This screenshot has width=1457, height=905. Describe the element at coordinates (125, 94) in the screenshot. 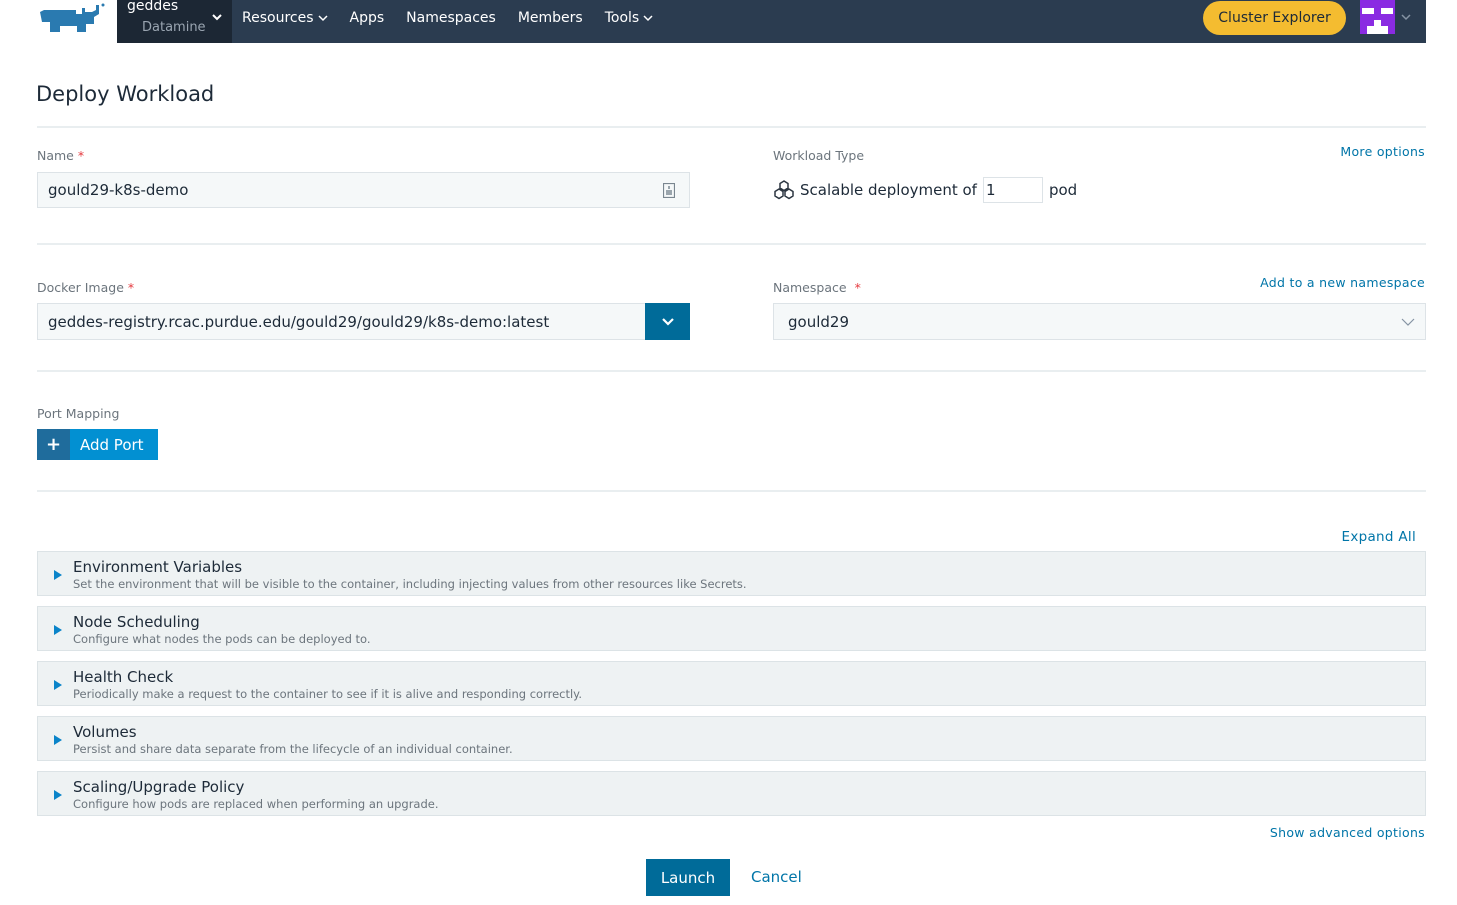

I see `page-title: Deploy Workload` at that location.